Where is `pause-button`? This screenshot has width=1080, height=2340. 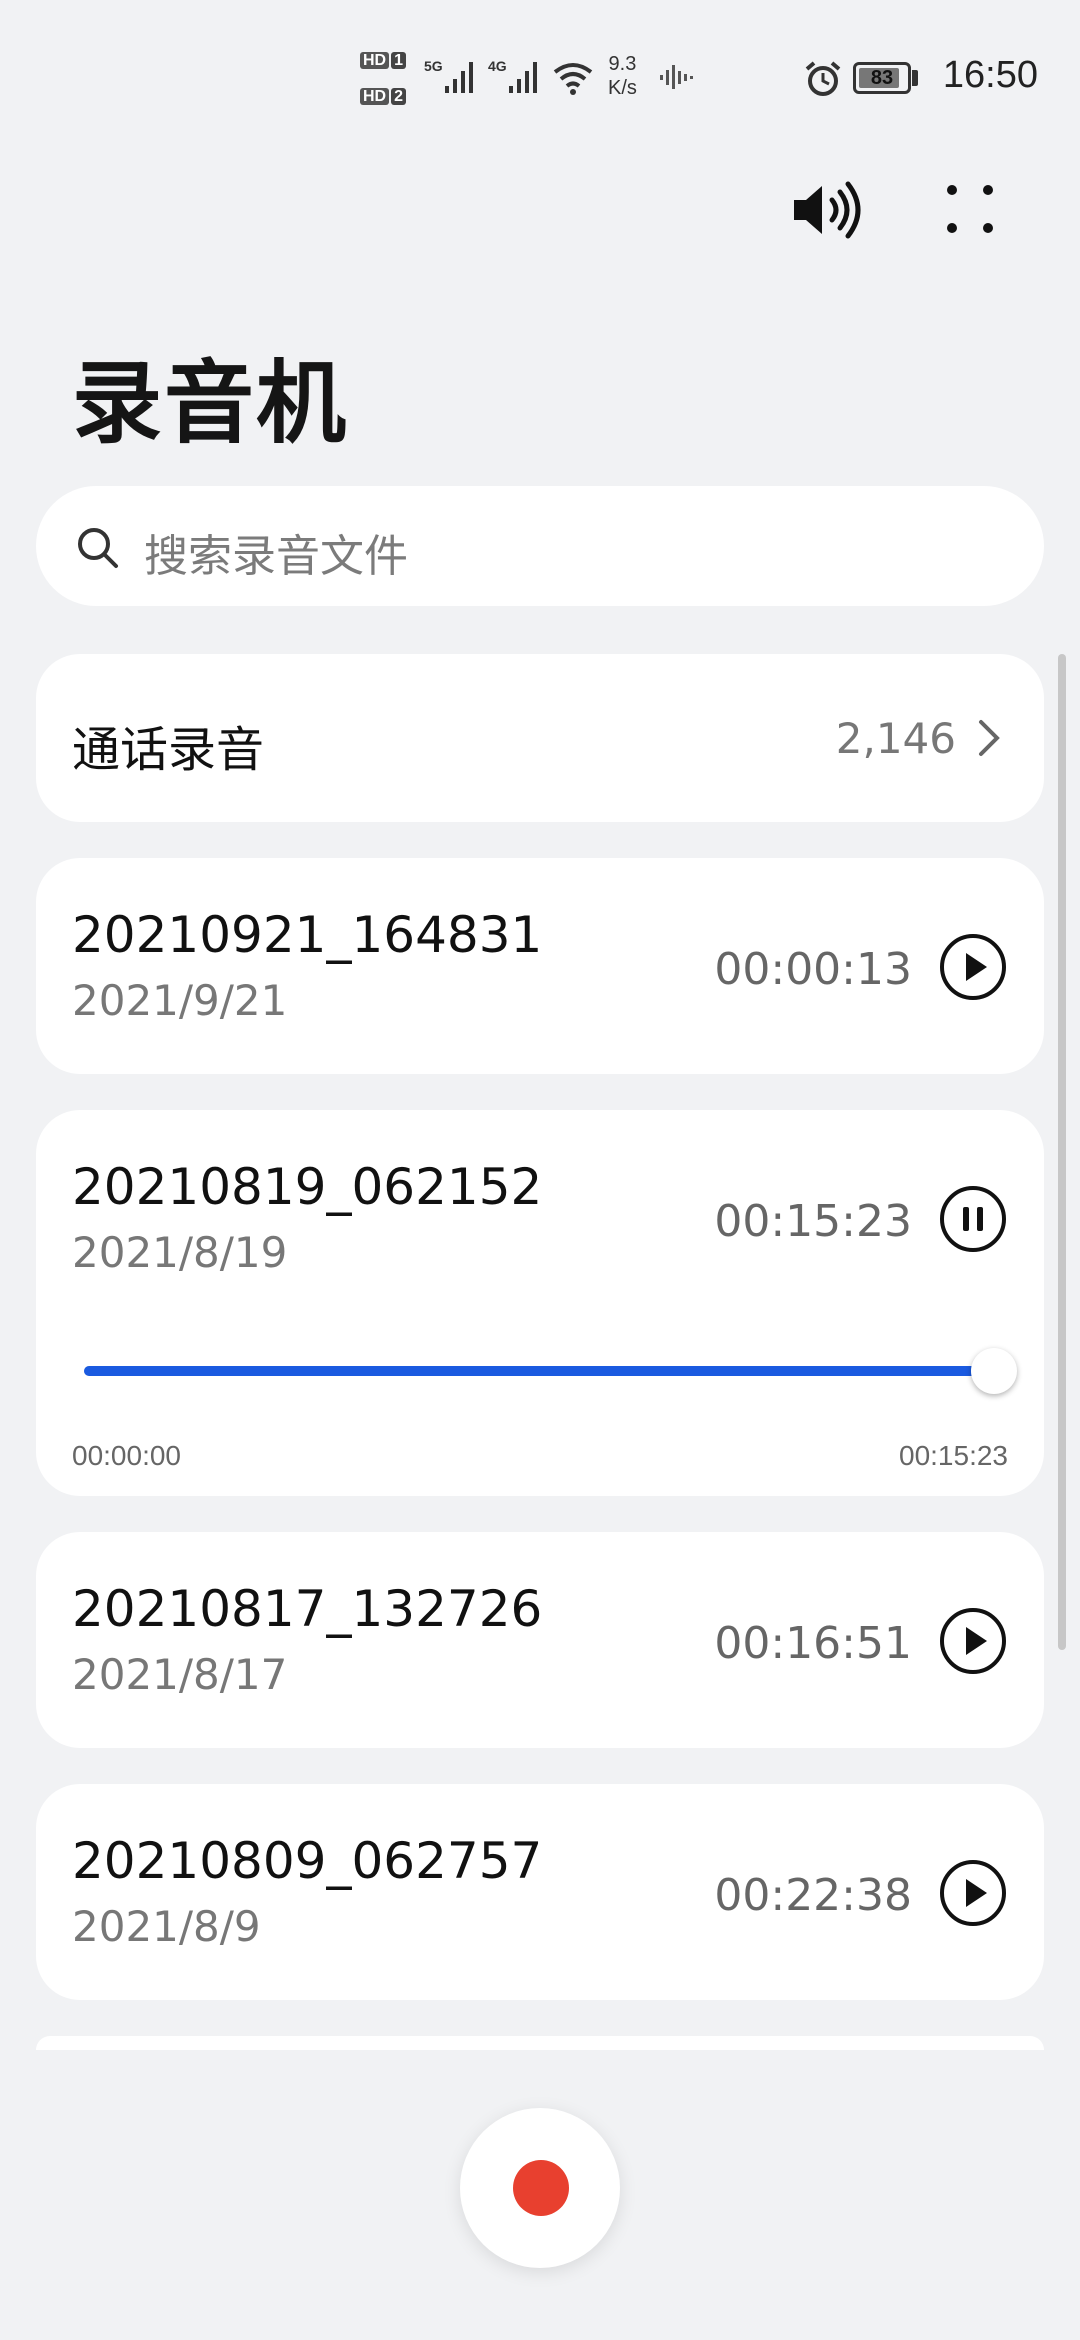
pause-button is located at coordinates (973, 1219).